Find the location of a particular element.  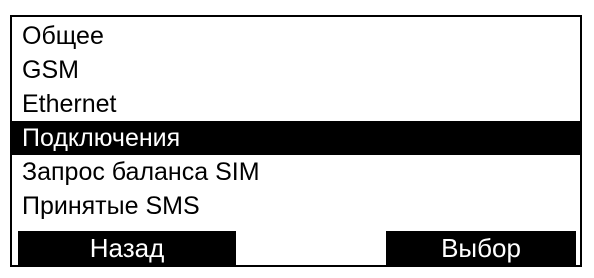

menu-item-received-sms: Принятые SMS is located at coordinates (296, 206).